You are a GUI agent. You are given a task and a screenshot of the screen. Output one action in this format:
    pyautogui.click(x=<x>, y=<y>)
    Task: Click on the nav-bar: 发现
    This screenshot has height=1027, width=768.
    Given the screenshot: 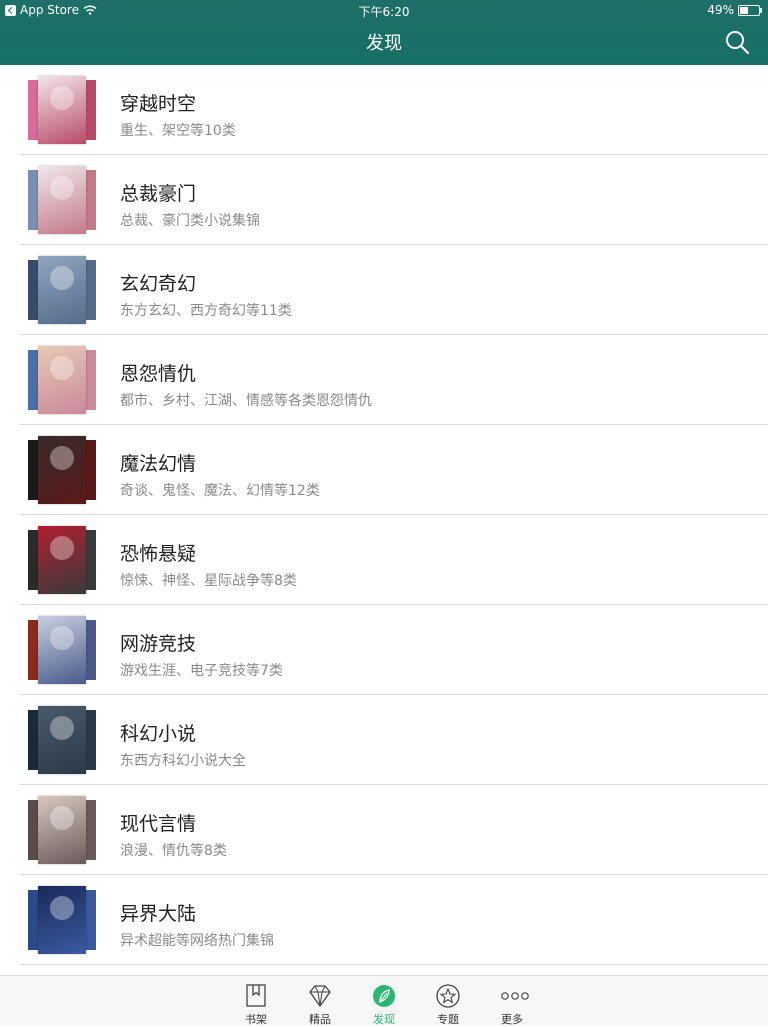 What is the action you would take?
    pyautogui.click(x=384, y=42)
    